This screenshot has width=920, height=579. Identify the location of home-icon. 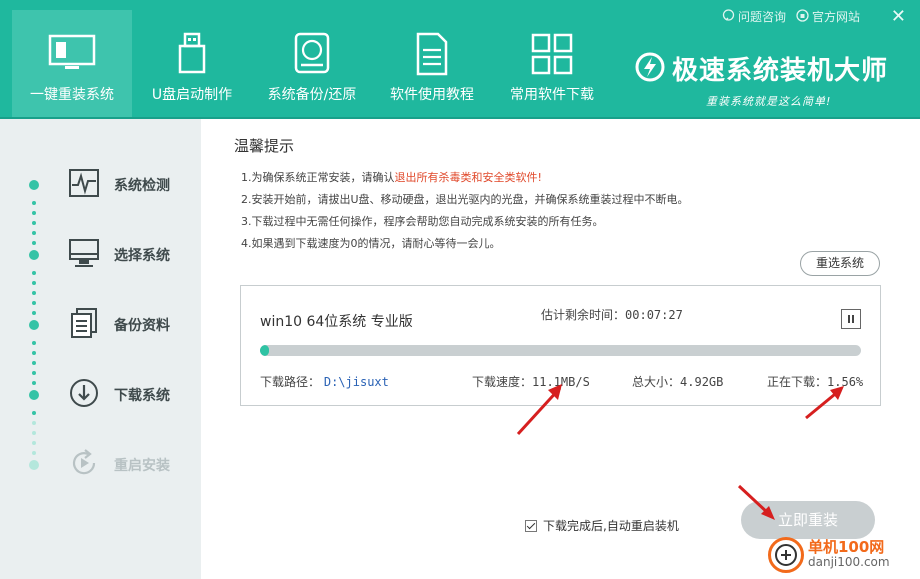
(802, 16).